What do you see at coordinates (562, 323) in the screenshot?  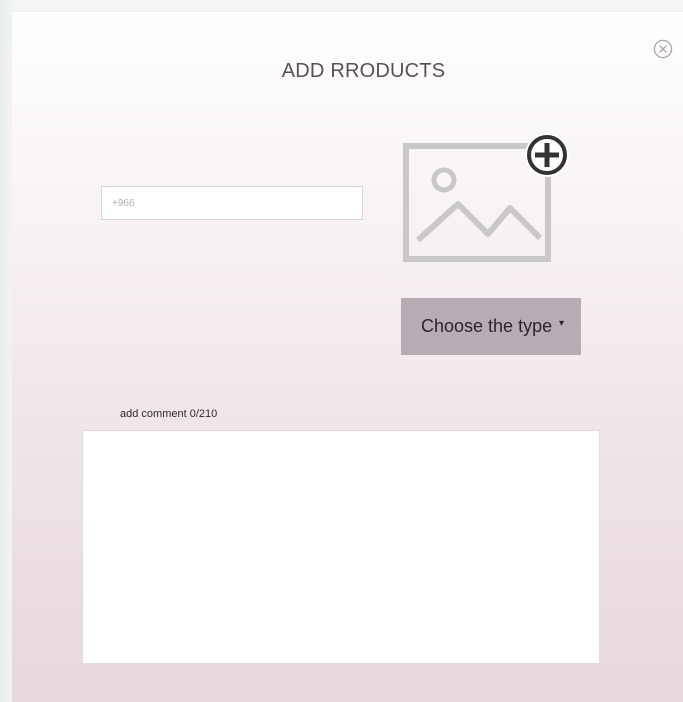 I see `chevron-down-icon: ▾` at bounding box center [562, 323].